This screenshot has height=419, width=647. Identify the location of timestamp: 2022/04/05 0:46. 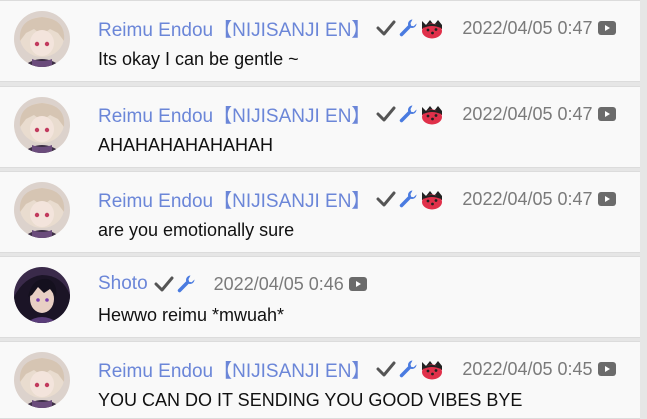
(278, 283).